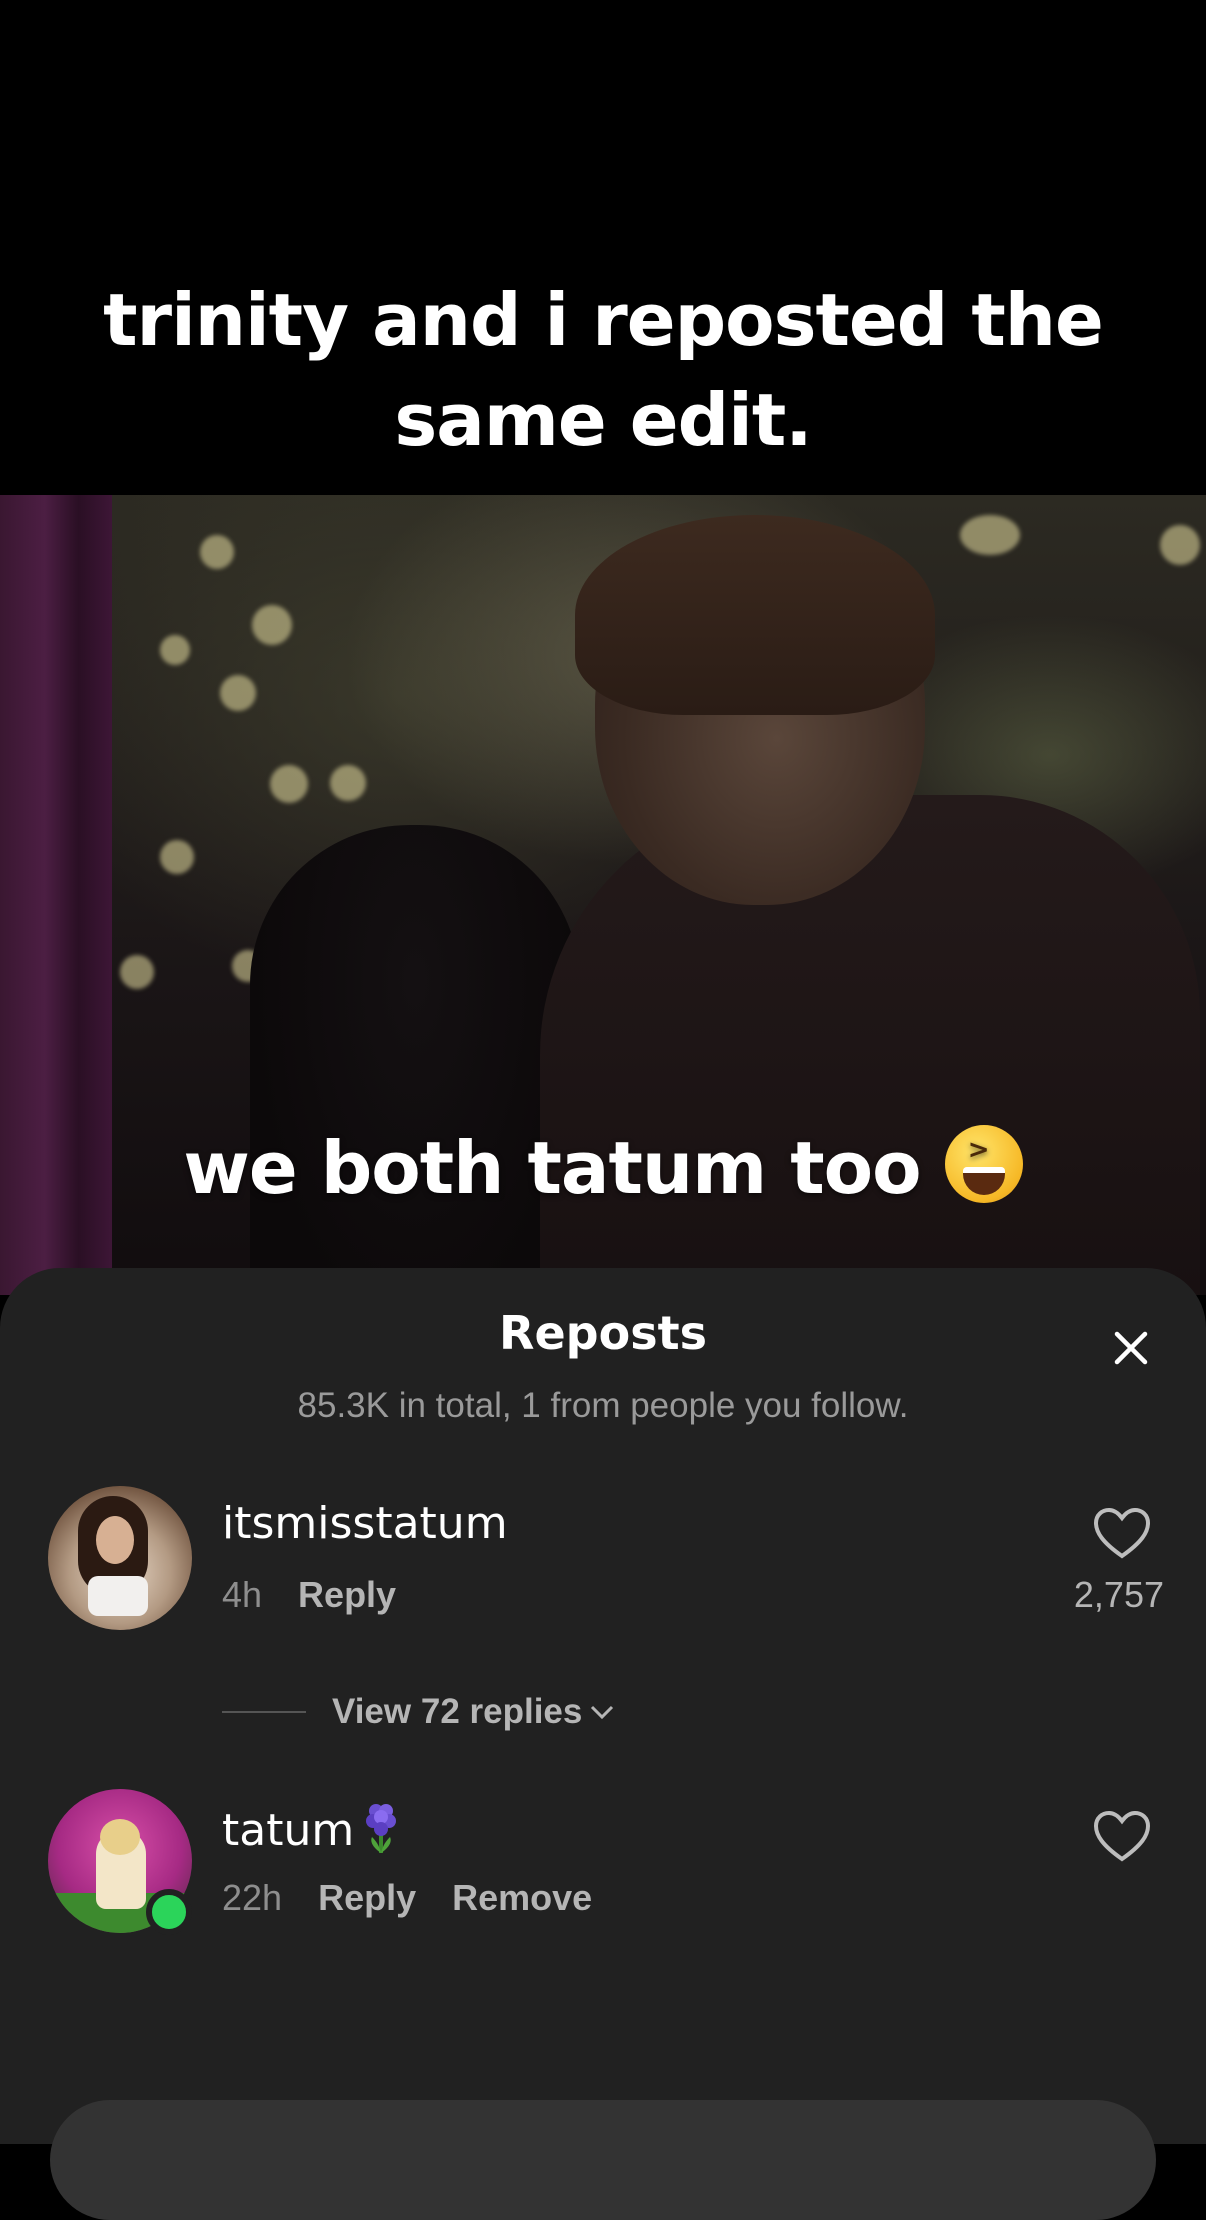 Image resolution: width=1206 pixels, height=2220 pixels. Describe the element at coordinates (264, 1712) in the screenshot. I see `replies-divider` at that location.